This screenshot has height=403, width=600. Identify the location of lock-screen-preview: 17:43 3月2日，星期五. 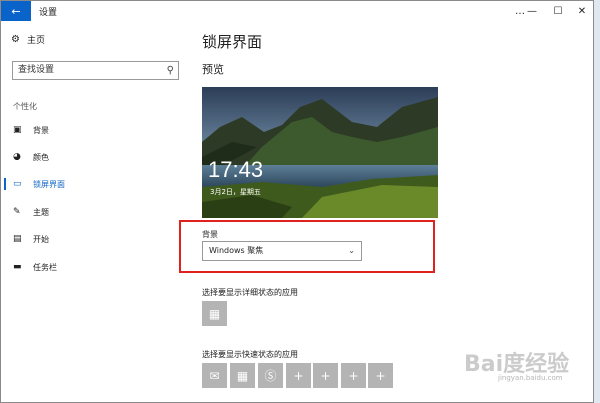
(320, 152).